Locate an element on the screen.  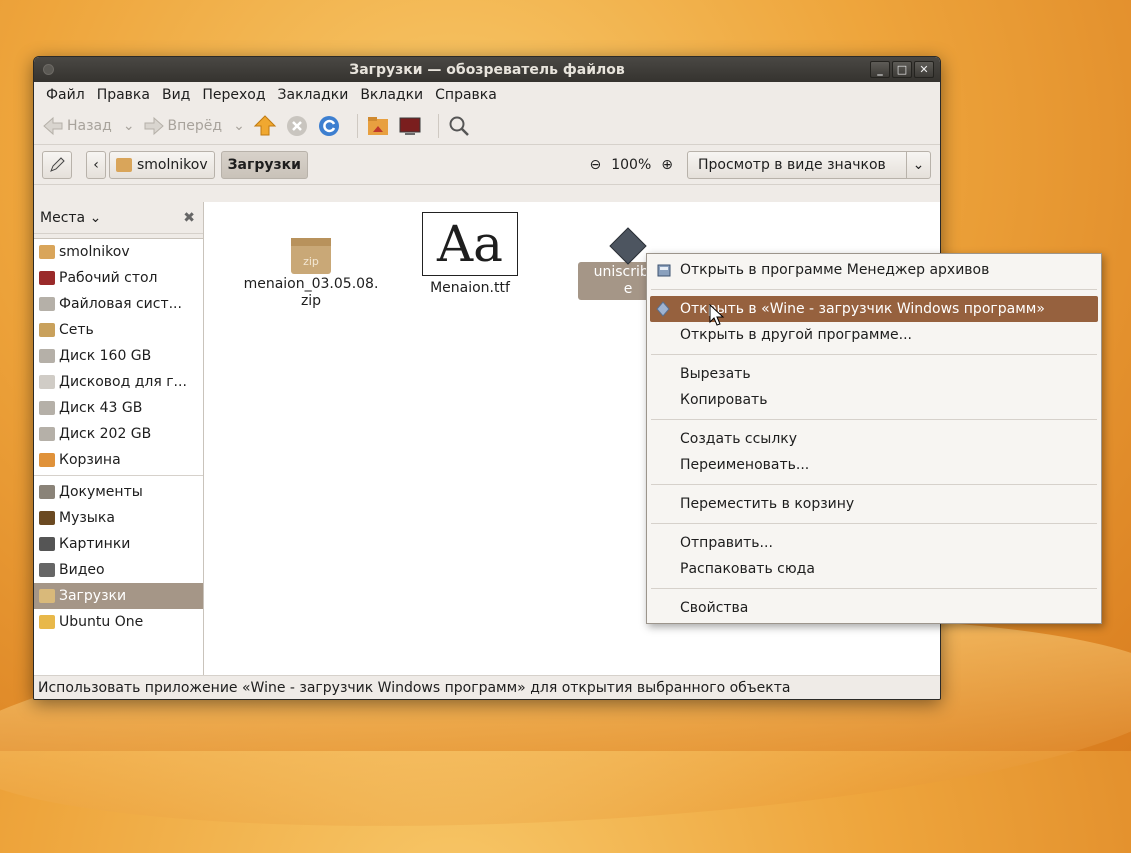
close-button: ✕ is located at coordinates (924, 69).